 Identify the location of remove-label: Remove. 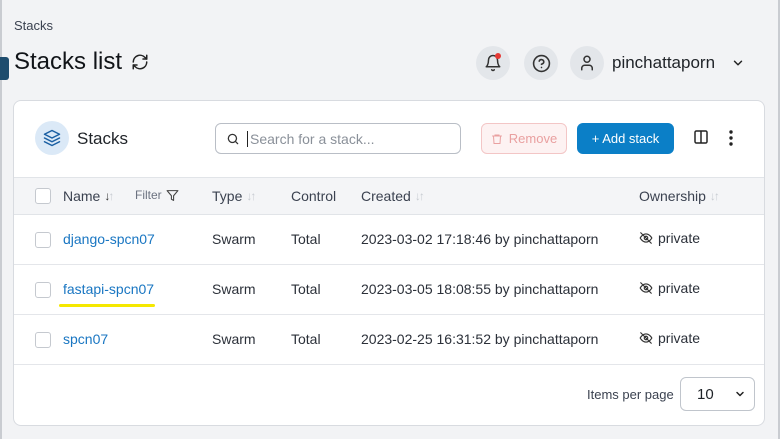
(533, 138).